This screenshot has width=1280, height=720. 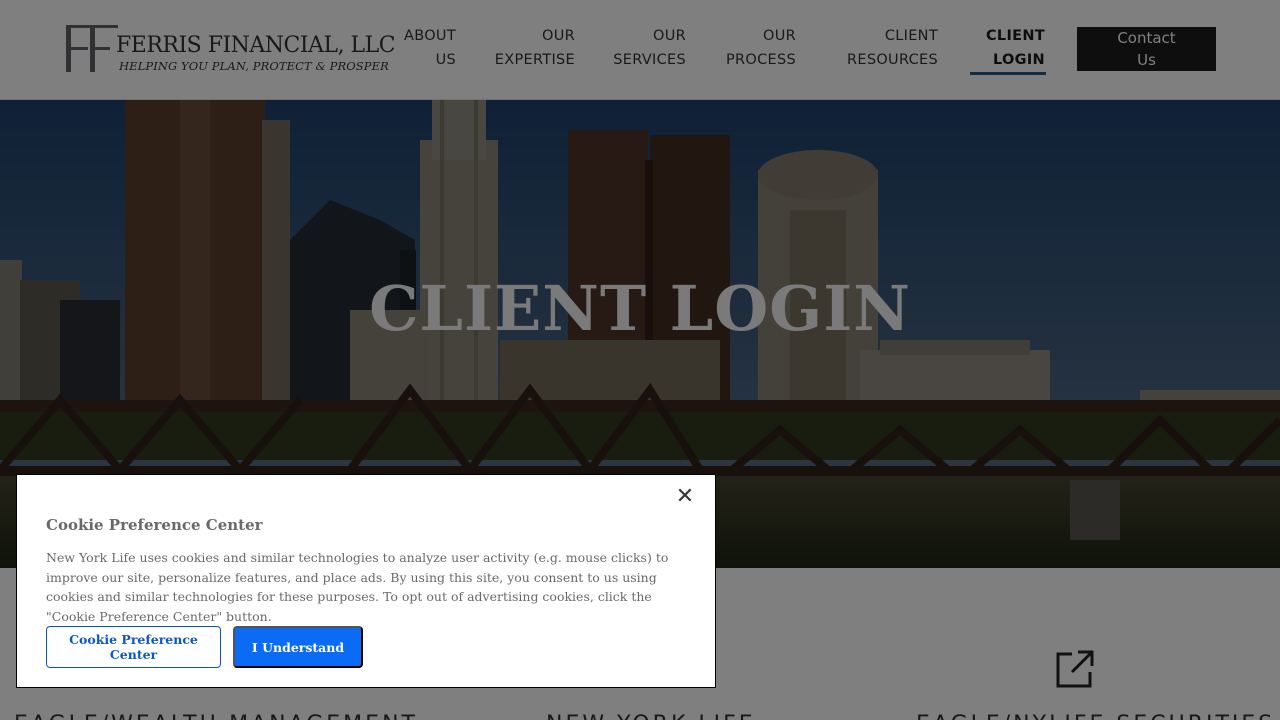 I want to click on cookie-dialog-title: Cookie Preference Center, so click(x=154, y=525).